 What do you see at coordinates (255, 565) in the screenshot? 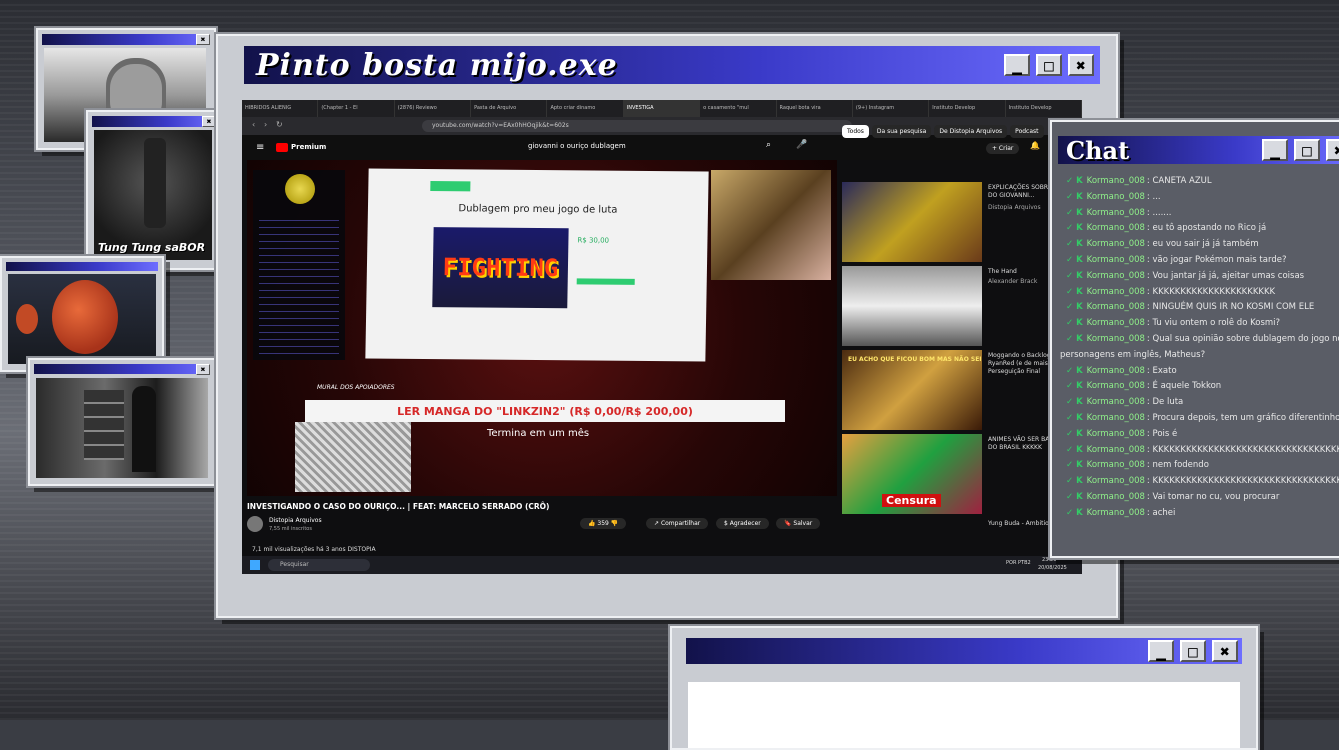
I see `start-icon` at bounding box center [255, 565].